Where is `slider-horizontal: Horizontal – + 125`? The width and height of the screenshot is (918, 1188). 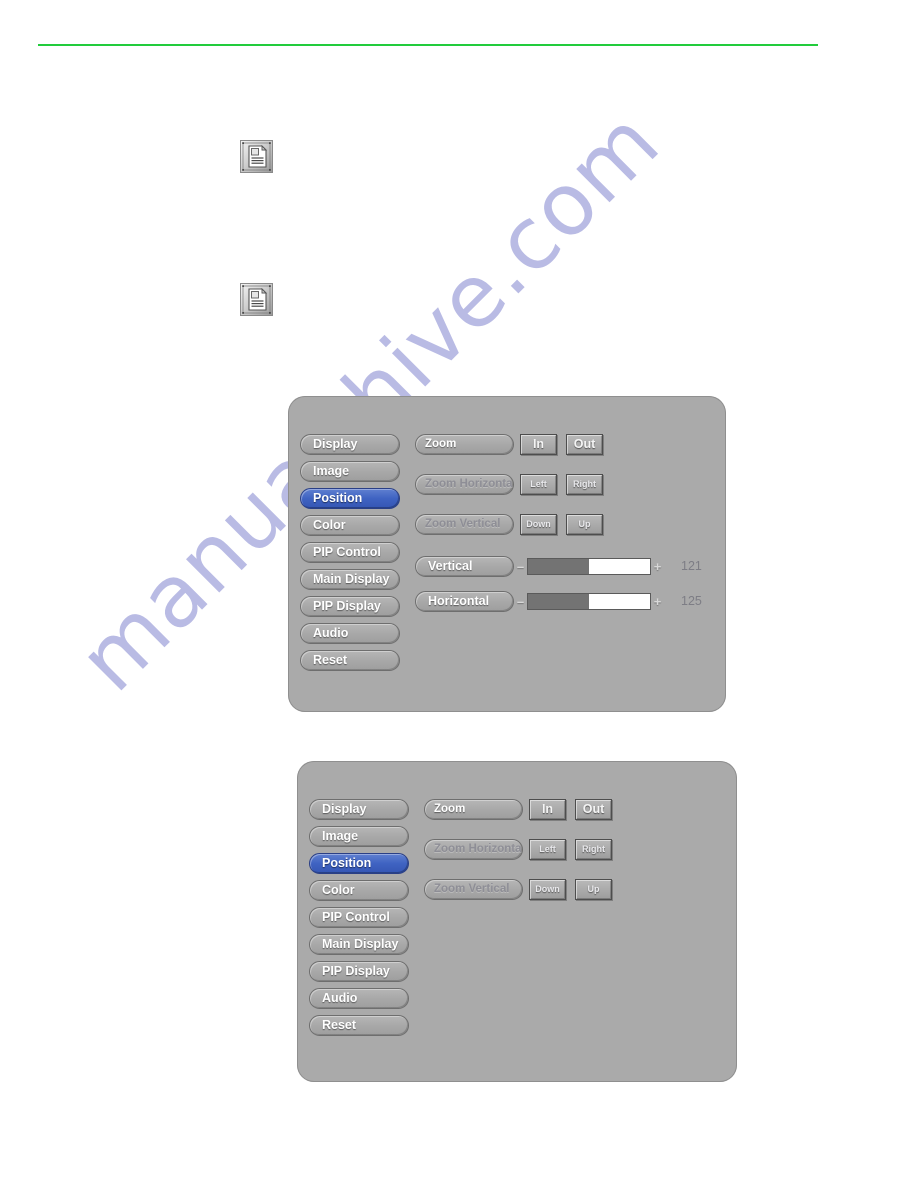
slider-horizontal: Horizontal – + 125 is located at coordinates (560, 601).